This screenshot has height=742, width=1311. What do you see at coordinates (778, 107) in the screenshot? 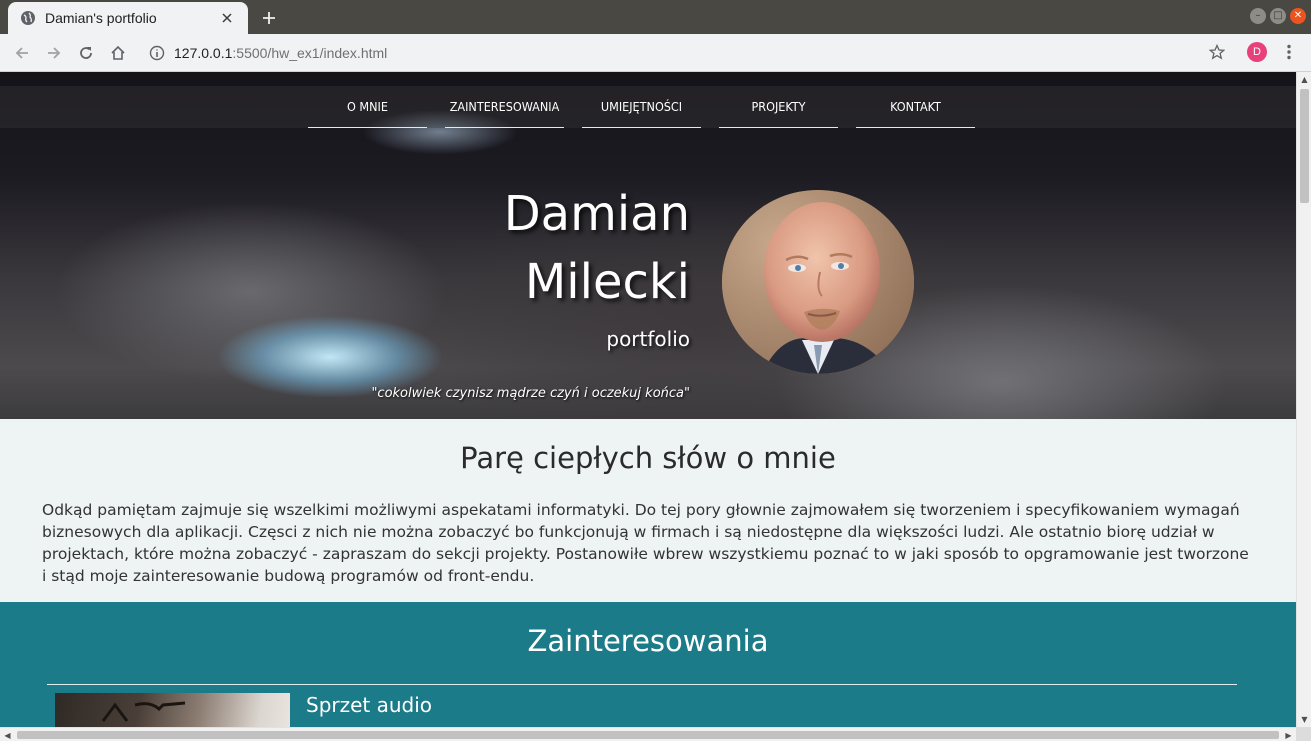
I see `nav-item-projekty: PROJEKTY` at bounding box center [778, 107].